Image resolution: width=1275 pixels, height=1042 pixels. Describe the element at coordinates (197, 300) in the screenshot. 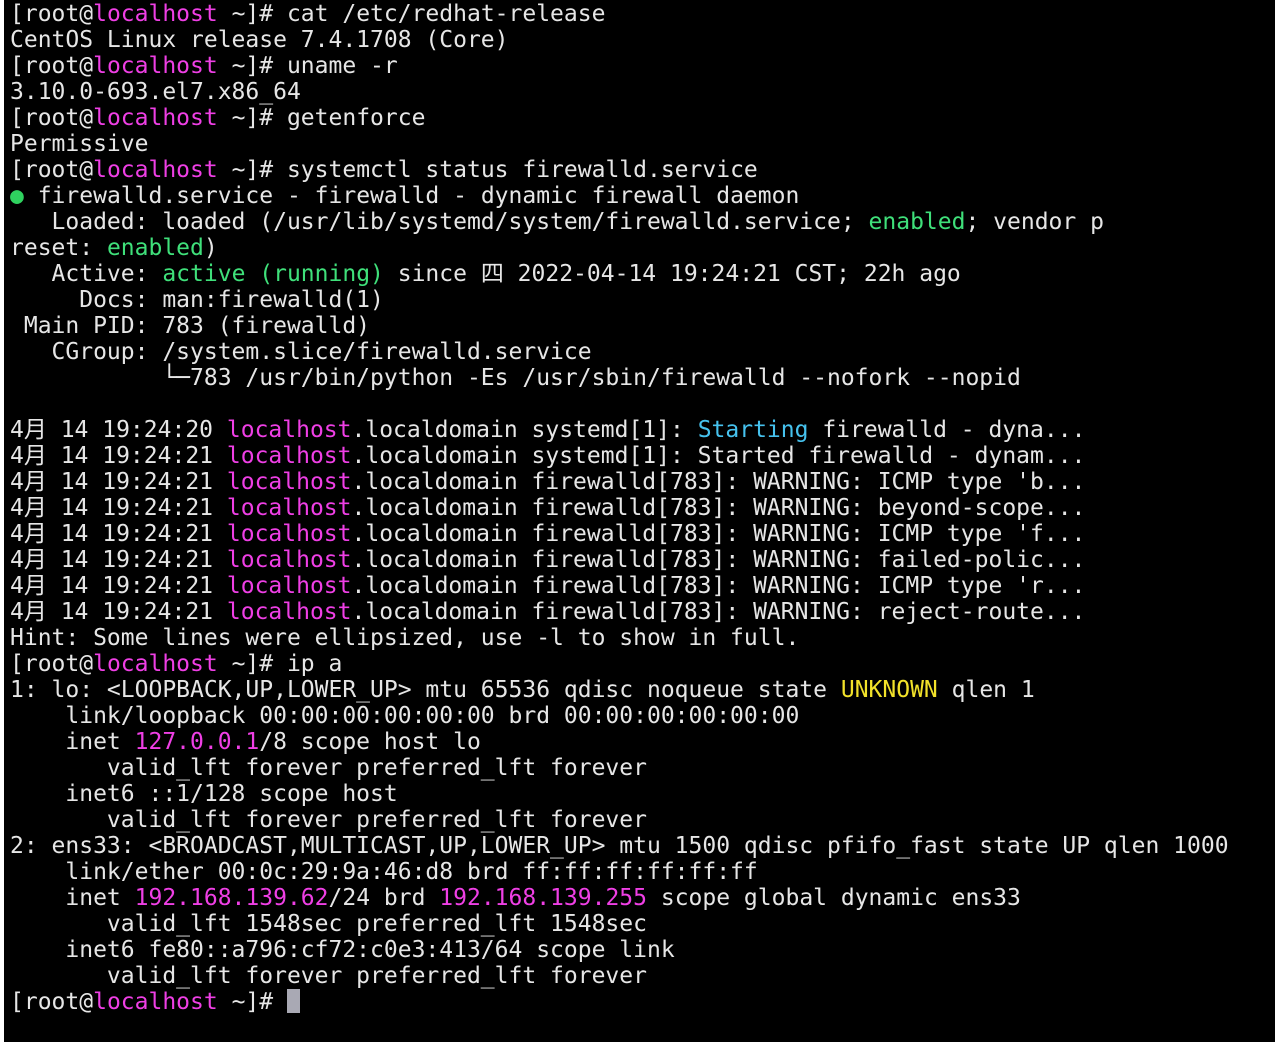

I see `terminal-text-segment: Docs: man:firewalld(1)` at that location.